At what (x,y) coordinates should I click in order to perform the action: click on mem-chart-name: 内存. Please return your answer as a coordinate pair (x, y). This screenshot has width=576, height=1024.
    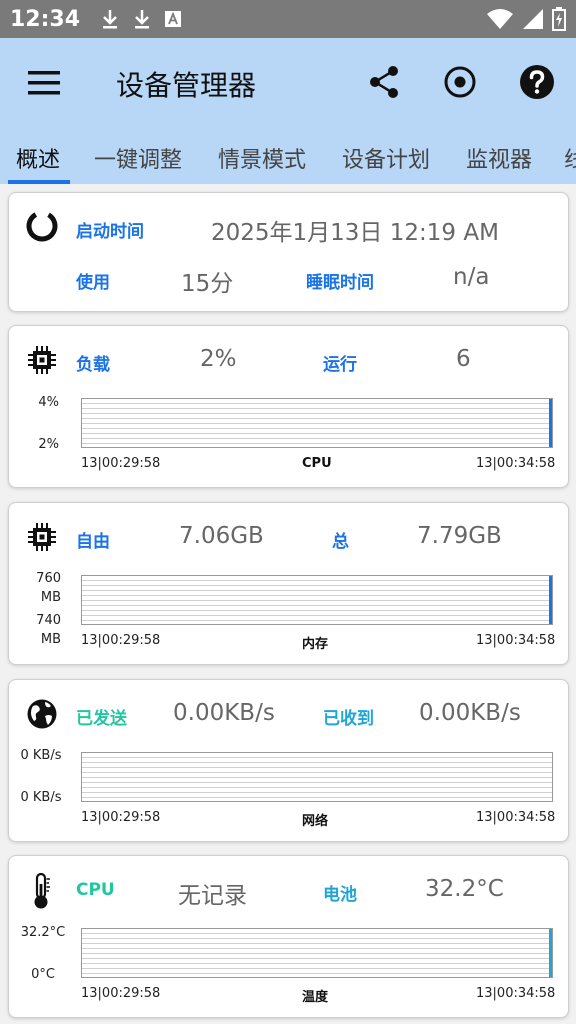
    Looking at the image, I should click on (315, 644).